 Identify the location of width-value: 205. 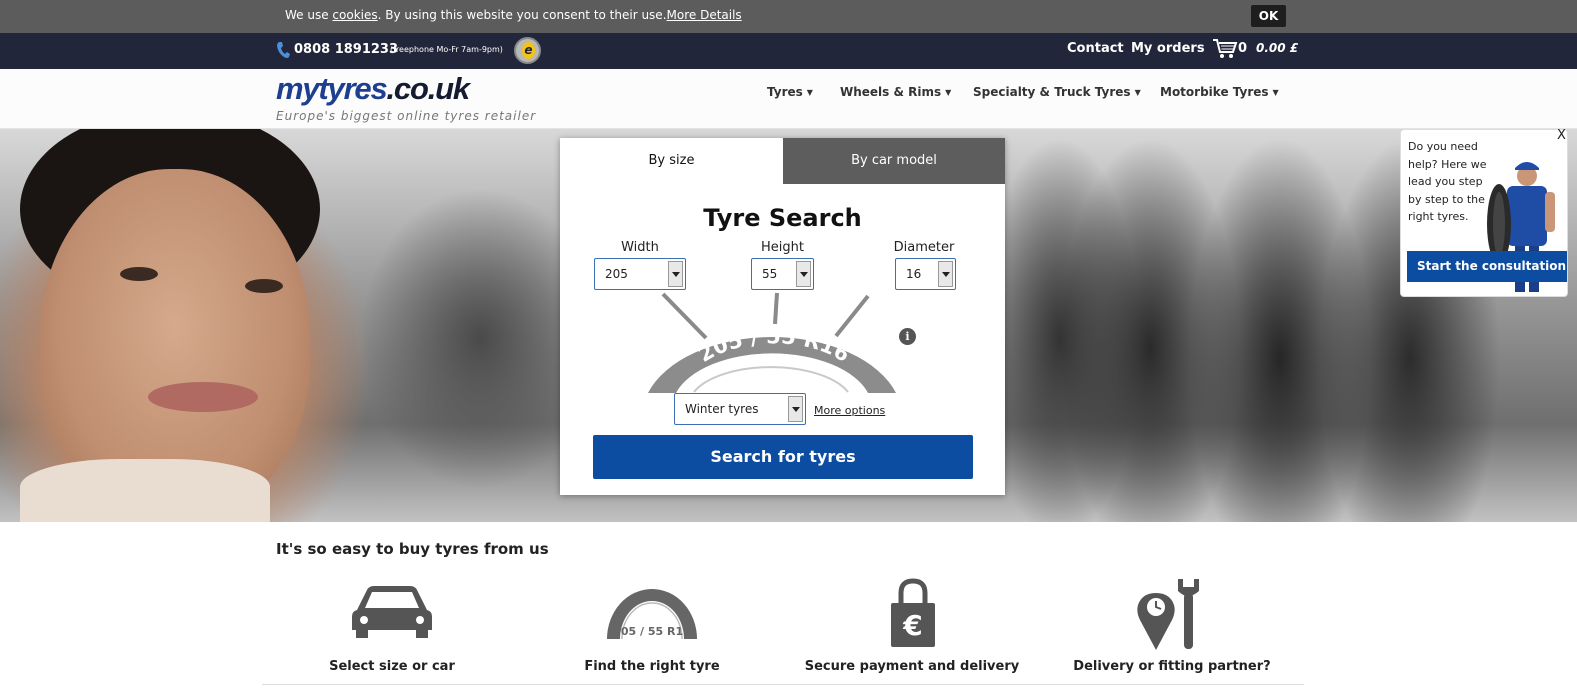
(616, 274).